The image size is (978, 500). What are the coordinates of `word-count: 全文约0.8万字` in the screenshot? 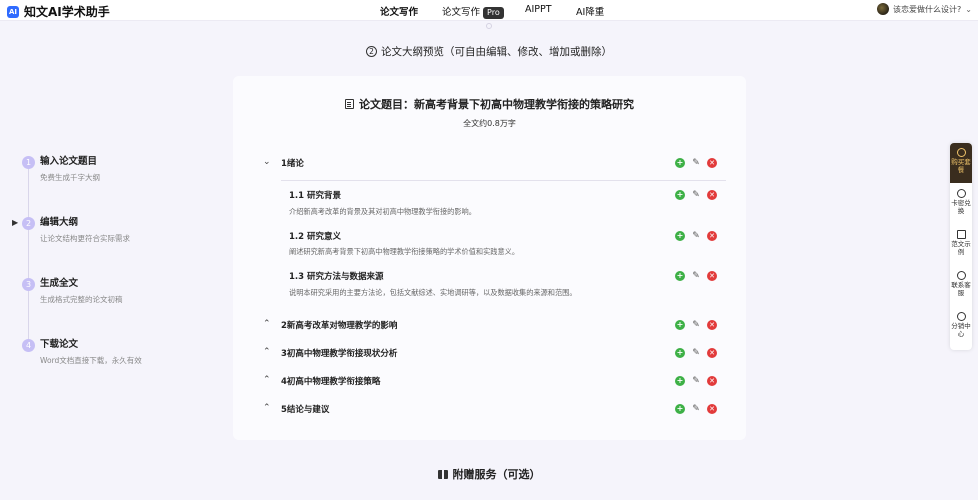 It's located at (489, 123).